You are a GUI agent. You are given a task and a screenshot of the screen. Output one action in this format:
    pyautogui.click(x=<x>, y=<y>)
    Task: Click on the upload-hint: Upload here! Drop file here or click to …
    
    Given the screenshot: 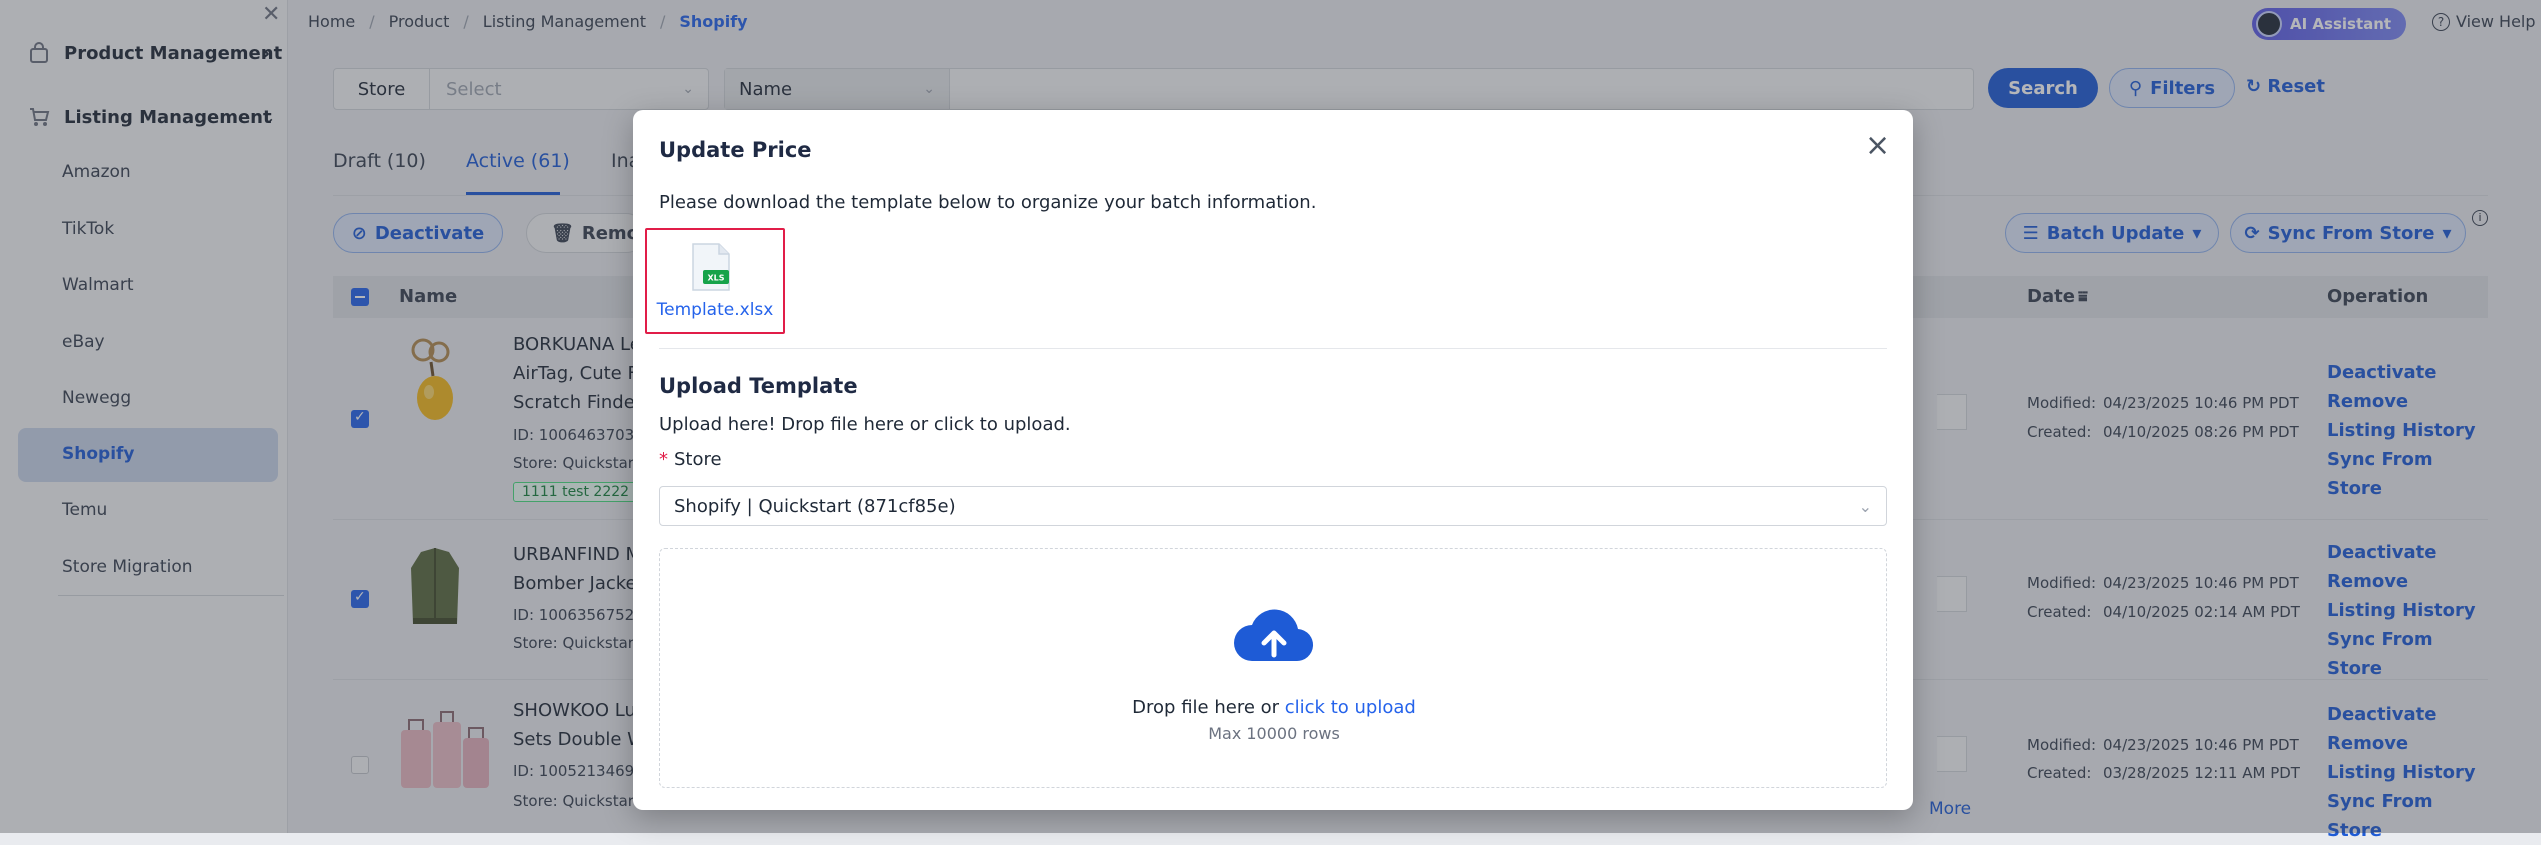 What is the action you would take?
    pyautogui.click(x=865, y=424)
    